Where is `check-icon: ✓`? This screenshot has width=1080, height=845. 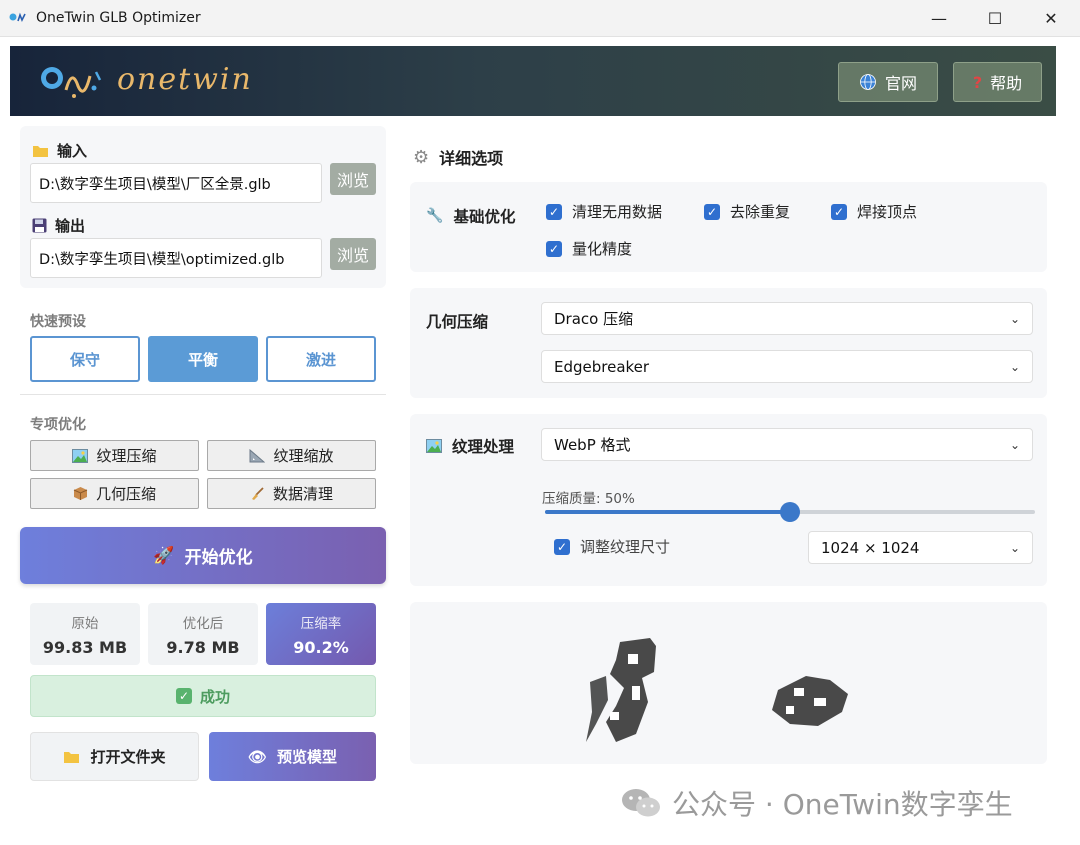 check-icon: ✓ is located at coordinates (183, 696).